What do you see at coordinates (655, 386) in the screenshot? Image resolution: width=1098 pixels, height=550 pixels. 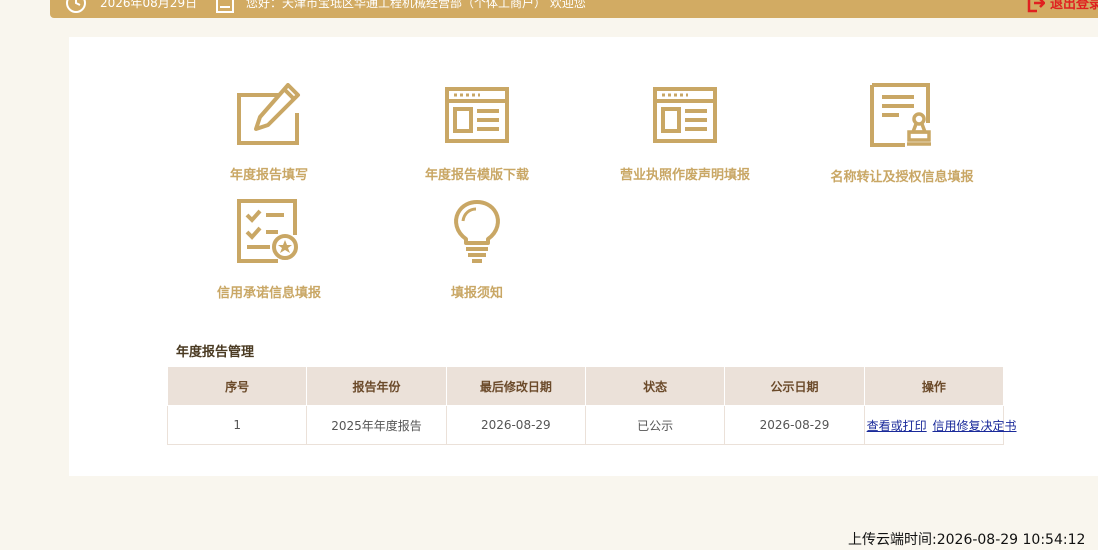 I see `column-header: 状态` at bounding box center [655, 386].